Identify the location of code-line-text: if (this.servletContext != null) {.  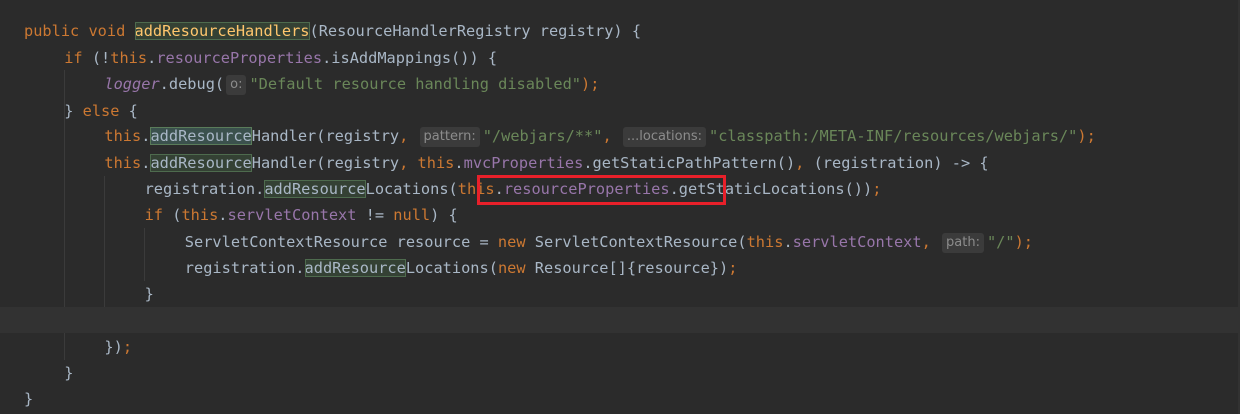
(301, 215).